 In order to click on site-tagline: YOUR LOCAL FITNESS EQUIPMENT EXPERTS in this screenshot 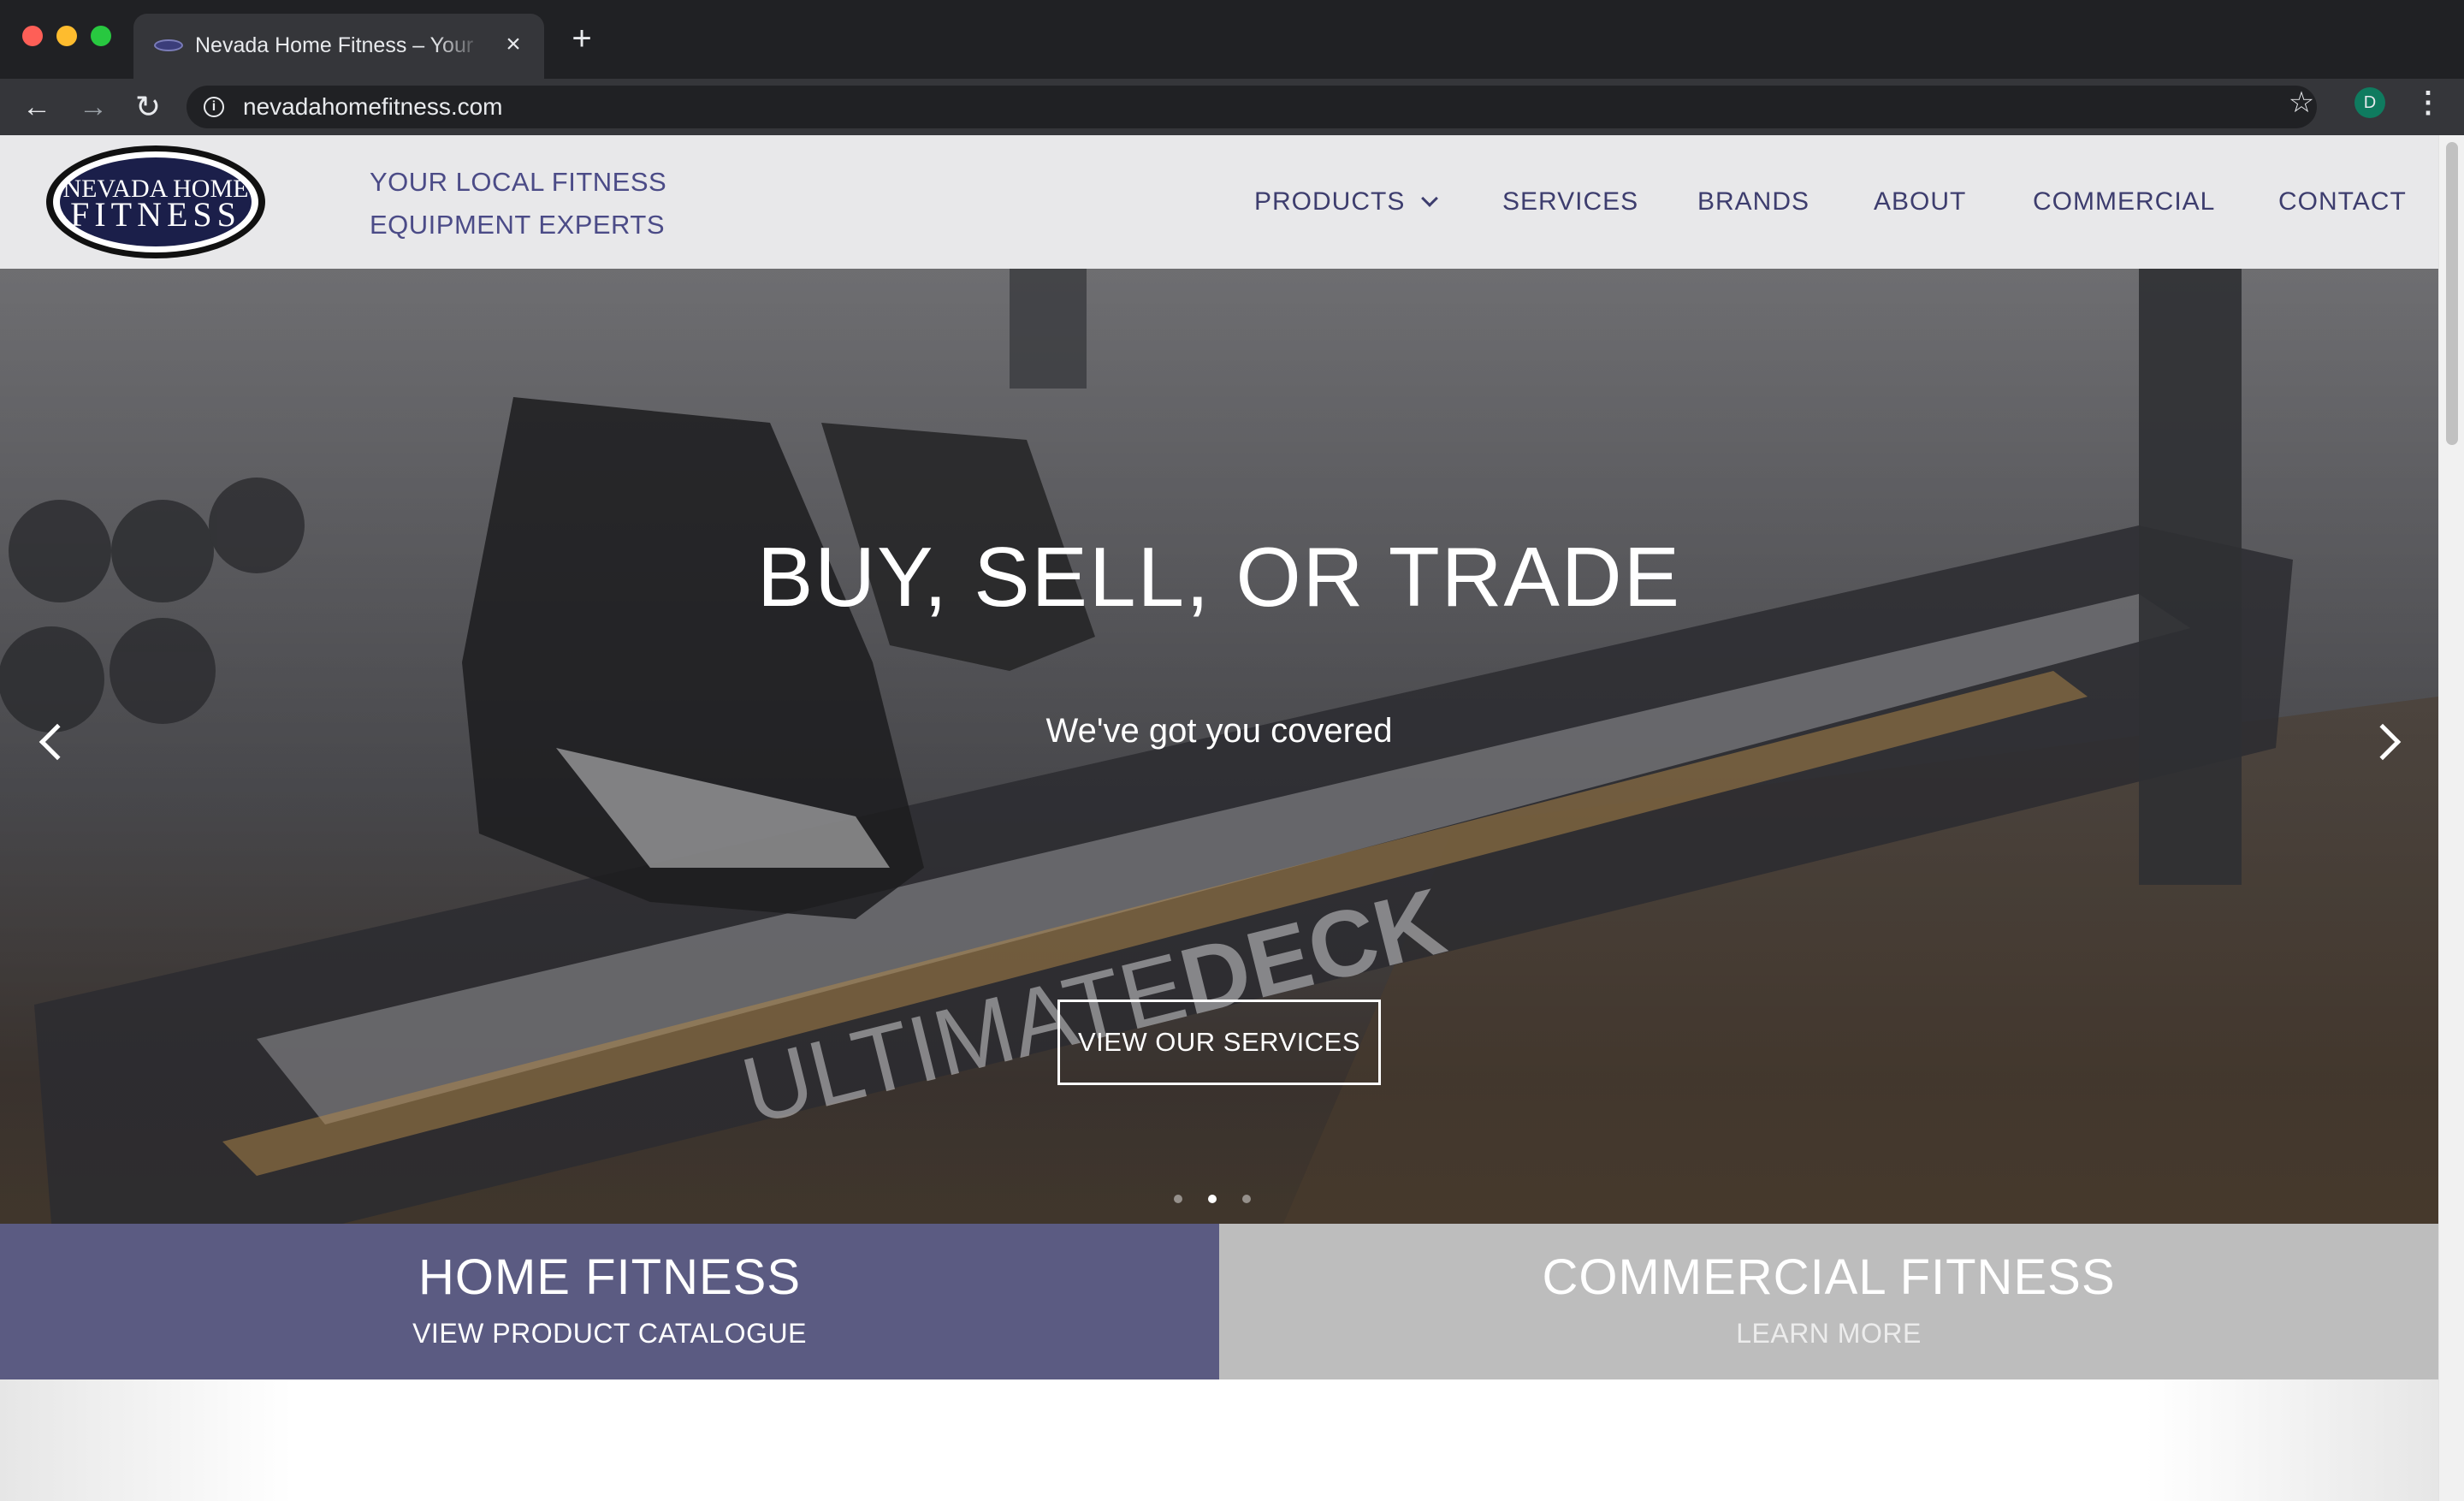, I will do `click(541, 203)`.